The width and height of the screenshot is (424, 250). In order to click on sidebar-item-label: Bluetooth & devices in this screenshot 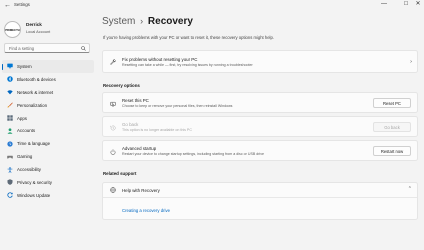, I will do `click(36, 79)`.